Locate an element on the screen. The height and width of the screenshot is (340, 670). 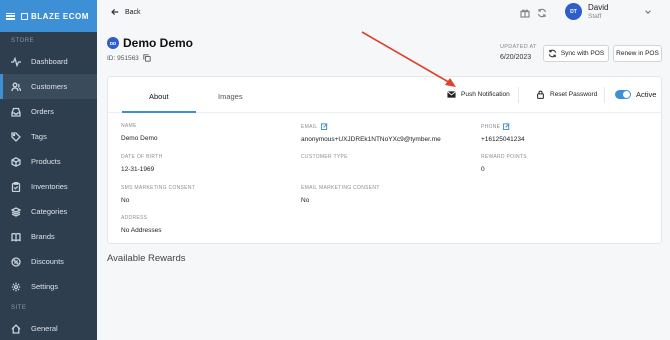
divider is located at coordinates (604, 95).